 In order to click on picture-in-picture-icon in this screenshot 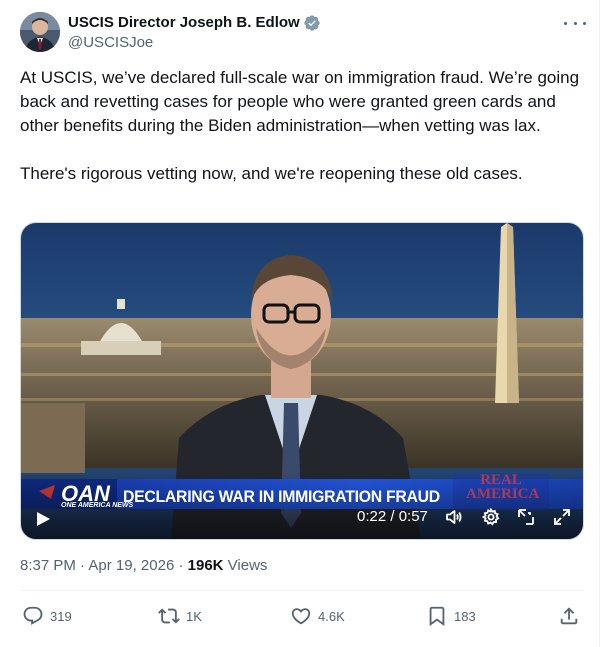, I will do `click(526, 517)`.